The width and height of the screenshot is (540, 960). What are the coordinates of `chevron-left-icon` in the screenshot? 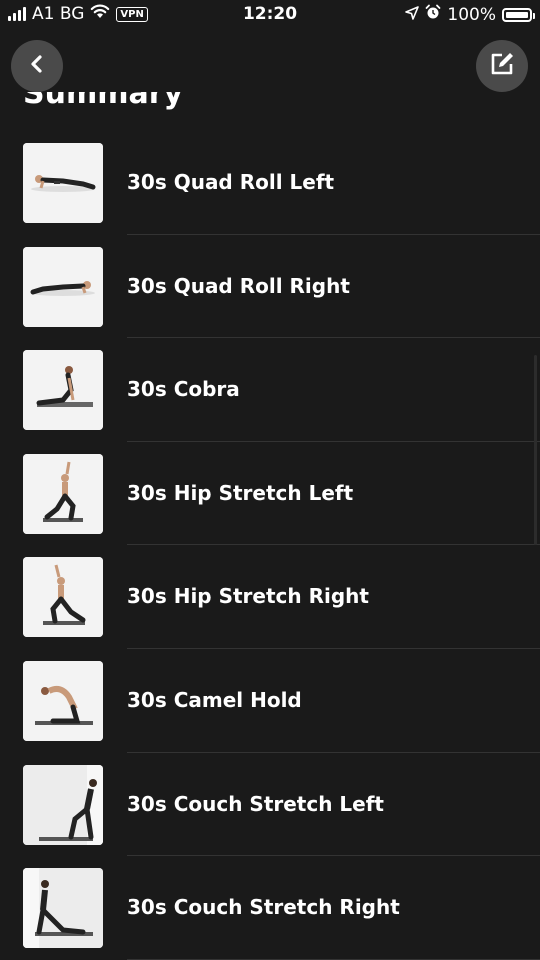 It's located at (37, 66).